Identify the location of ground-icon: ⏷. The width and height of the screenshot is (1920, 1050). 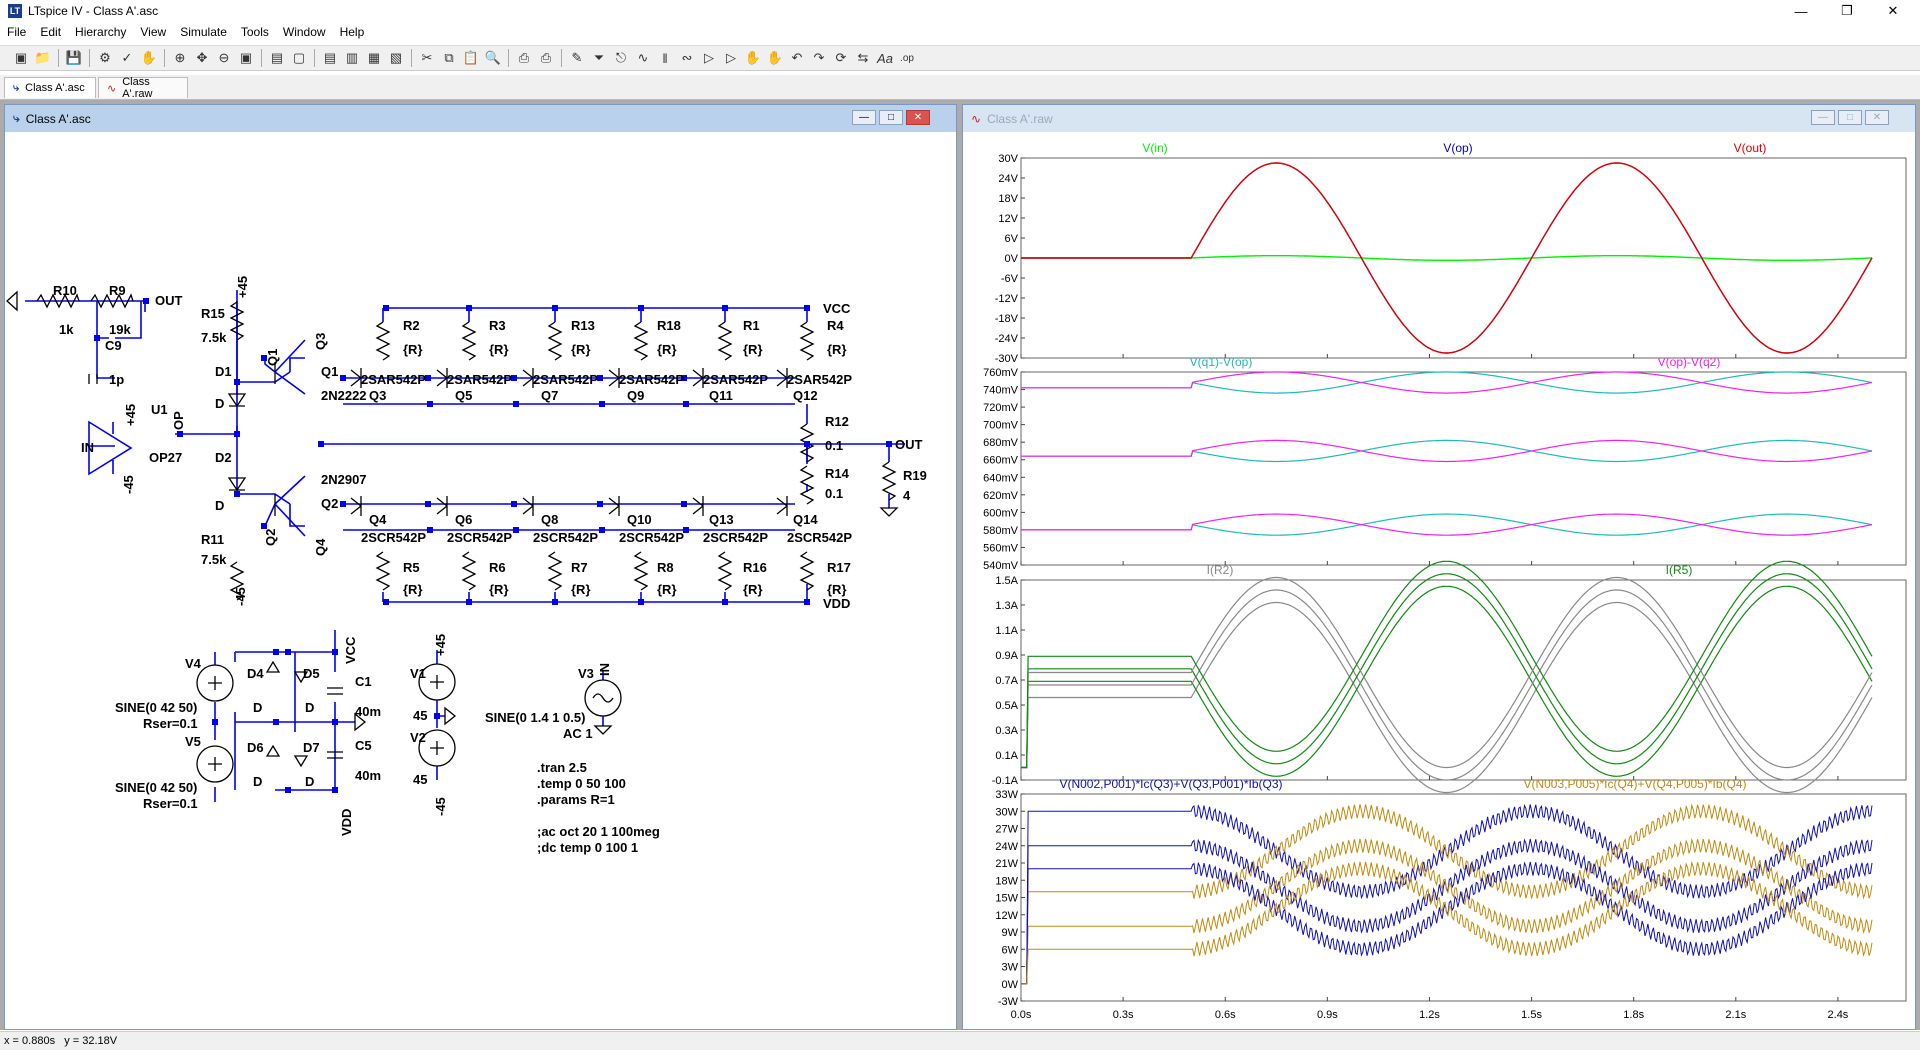
(599, 58).